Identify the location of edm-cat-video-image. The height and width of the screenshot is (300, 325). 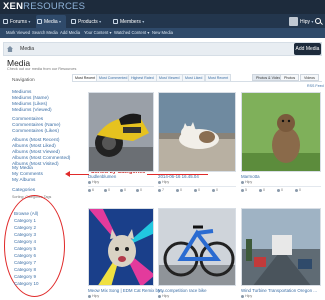
(121, 247).